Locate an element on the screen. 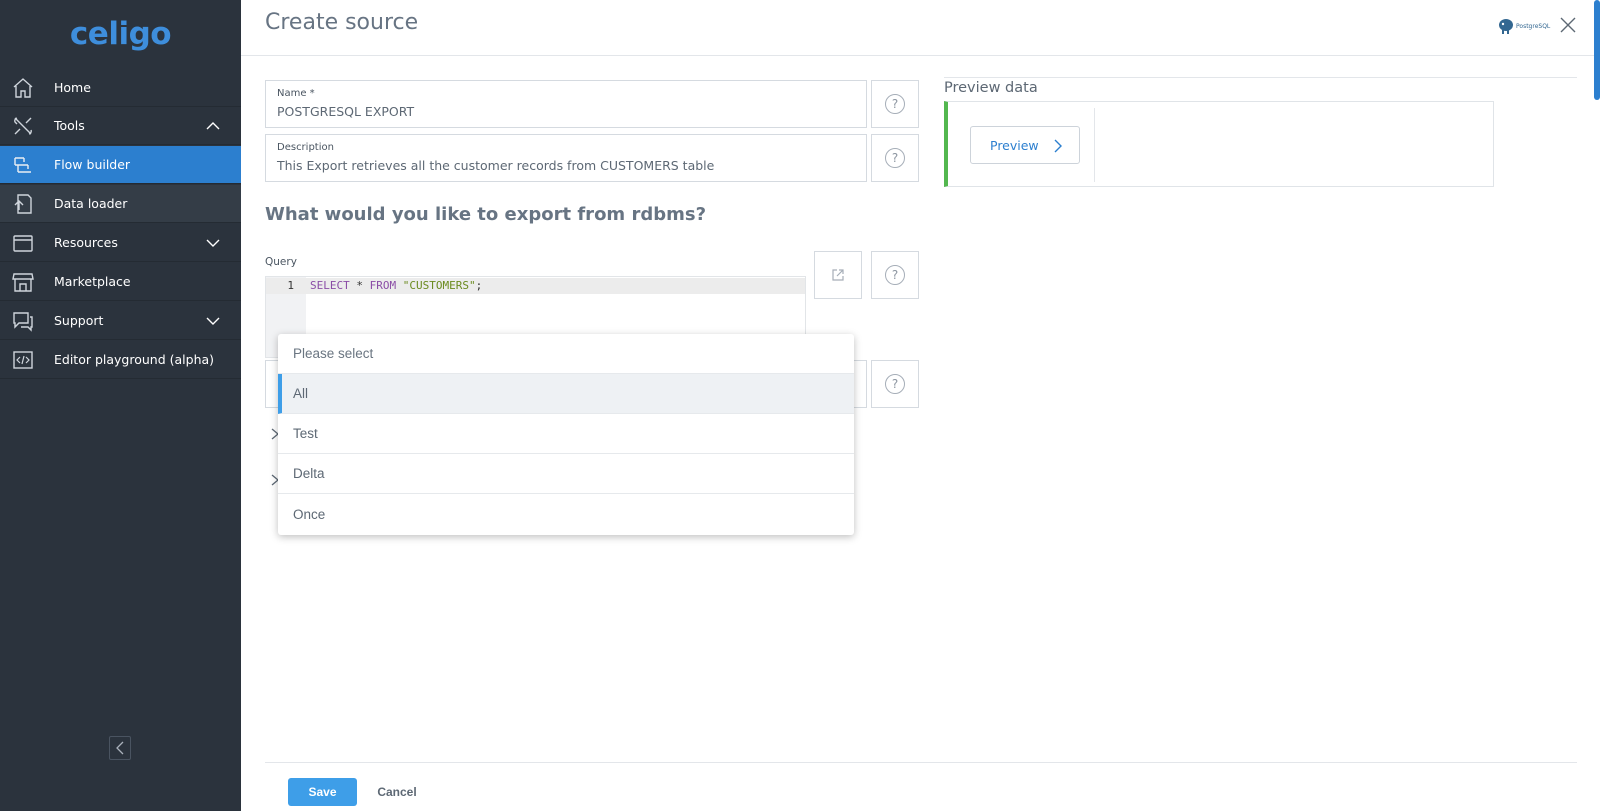  celigo-logo: celigo is located at coordinates (120, 34).